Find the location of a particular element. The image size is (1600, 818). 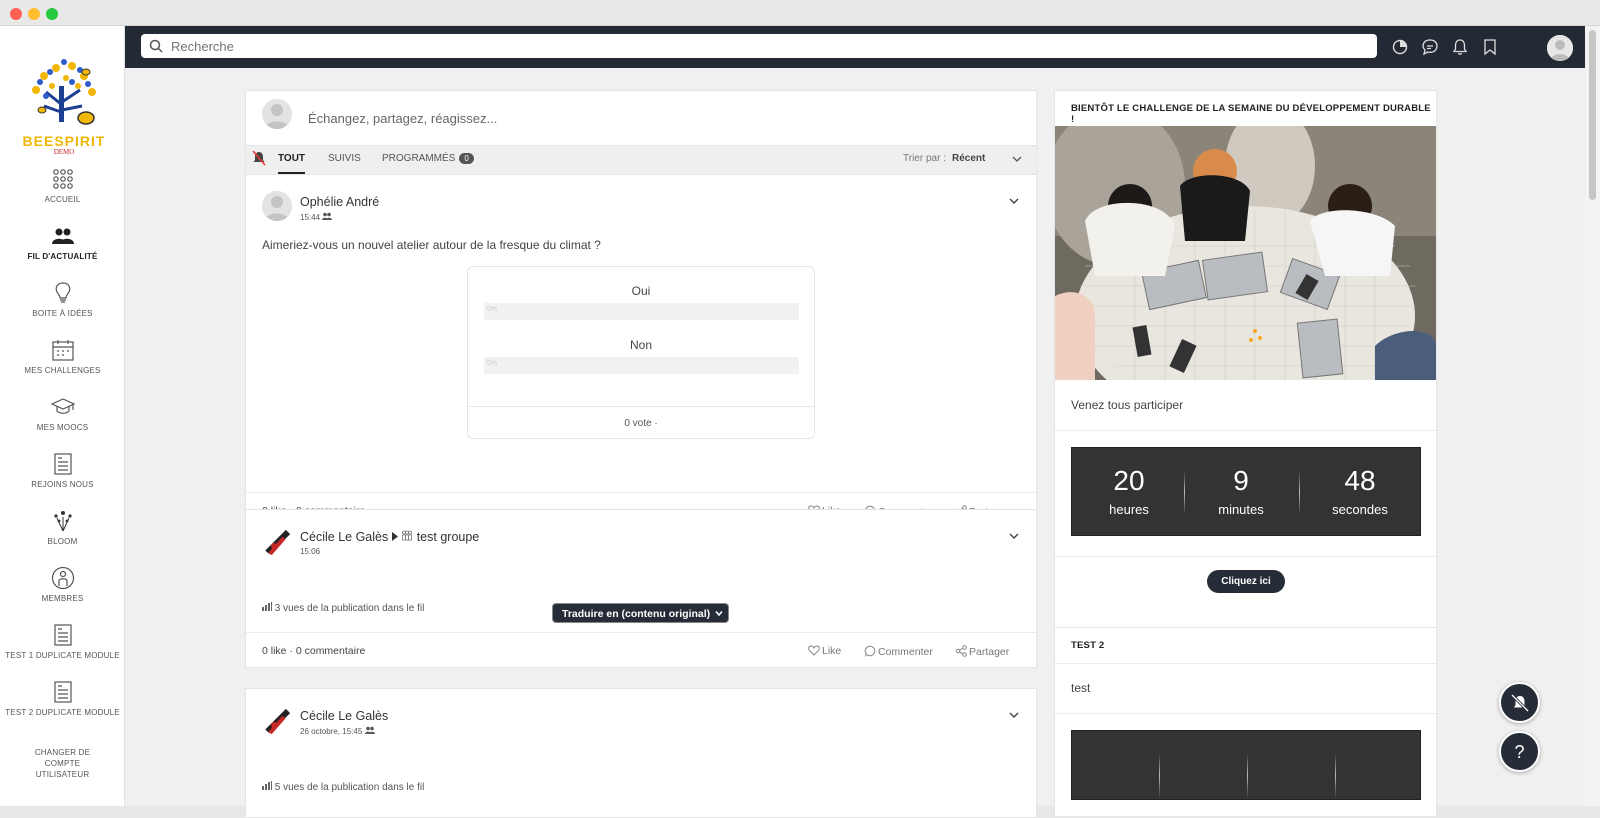

calendar-icon is located at coordinates (62, 350).